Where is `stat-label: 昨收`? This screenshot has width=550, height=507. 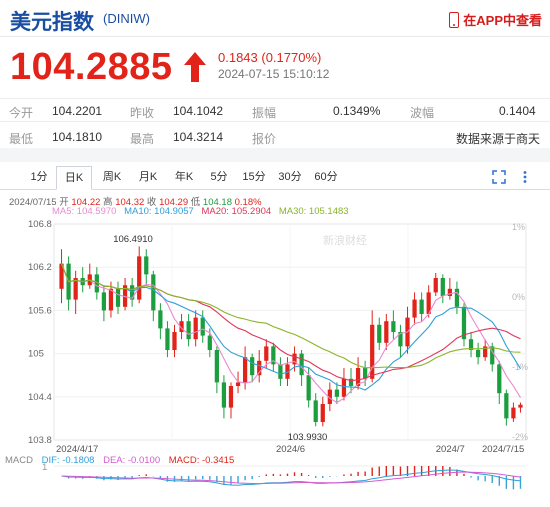
stat-label: 昨收 is located at coordinates (142, 113).